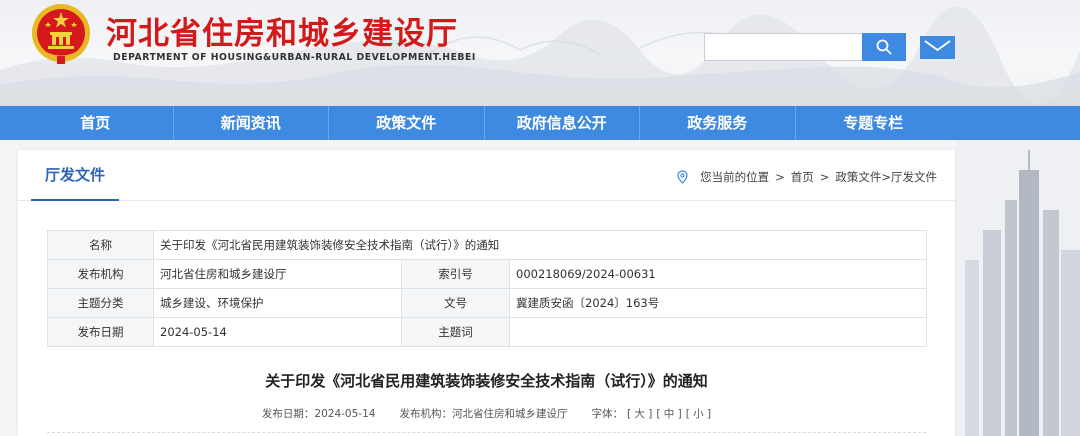 This screenshot has width=1080, height=436. I want to click on mail-icon, so click(937, 46).